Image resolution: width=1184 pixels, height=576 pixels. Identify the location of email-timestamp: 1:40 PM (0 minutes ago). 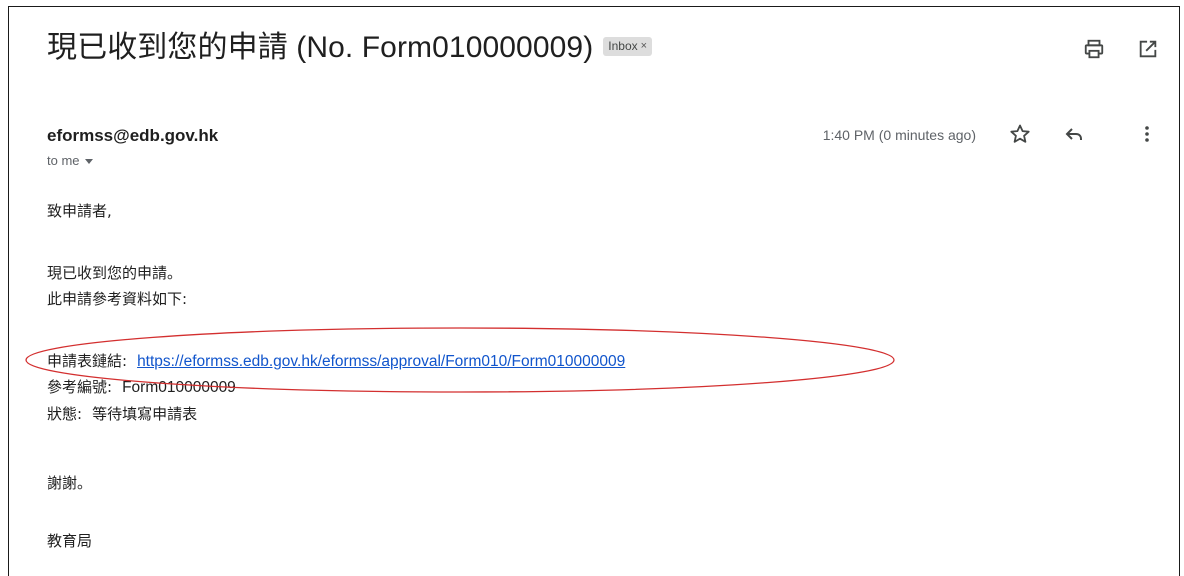
(899, 135).